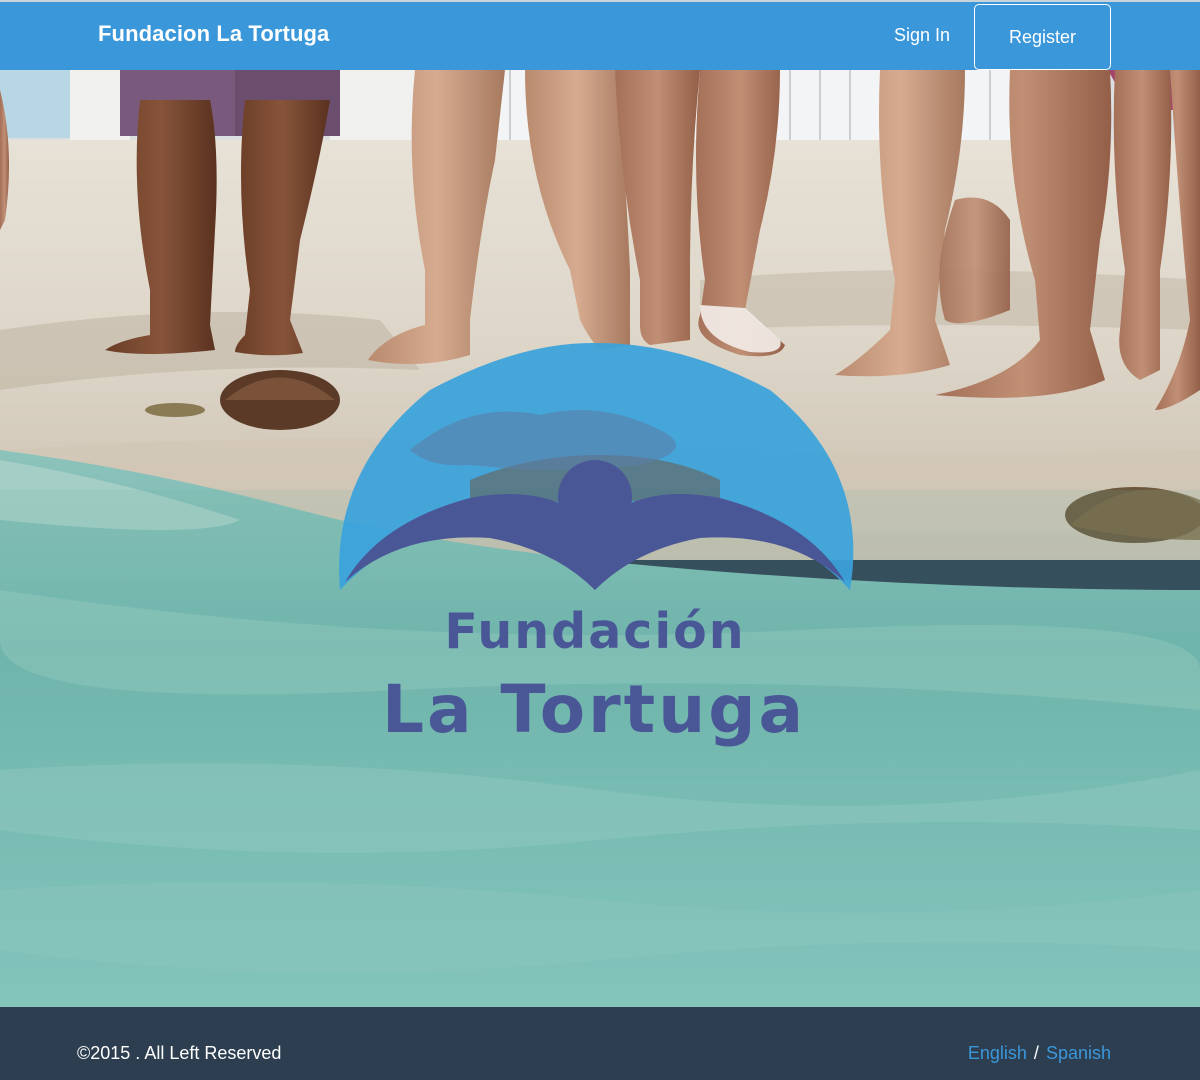  What do you see at coordinates (179, 1053) in the screenshot?
I see `copyright-text: ©2015 . All Left Reserved` at bounding box center [179, 1053].